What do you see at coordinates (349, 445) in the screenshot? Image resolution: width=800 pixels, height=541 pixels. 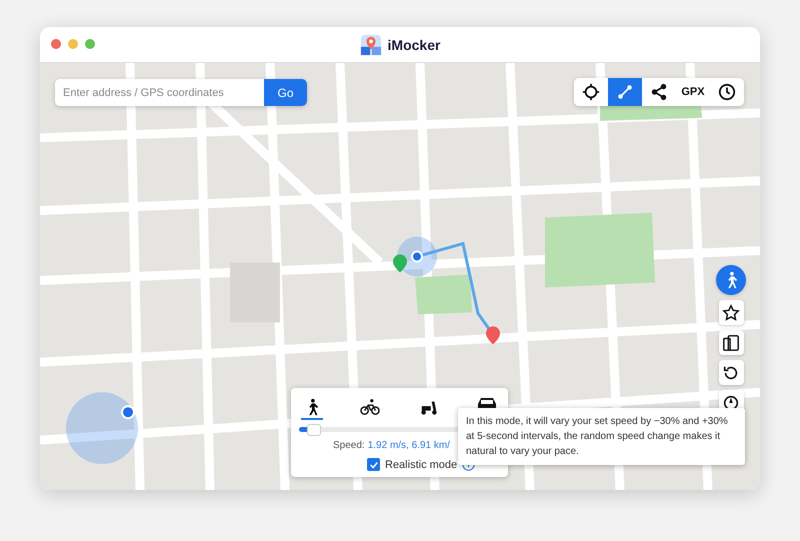 I see `speed-label: Speed:` at bounding box center [349, 445].